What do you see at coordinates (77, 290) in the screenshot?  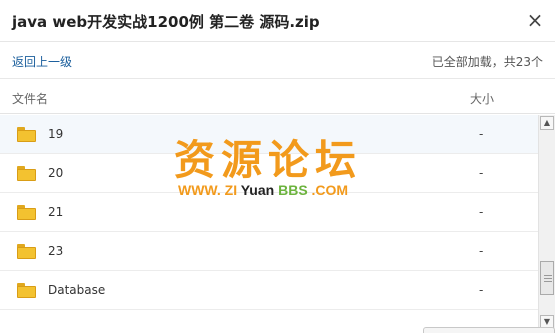 I see `file-name: Database` at bounding box center [77, 290].